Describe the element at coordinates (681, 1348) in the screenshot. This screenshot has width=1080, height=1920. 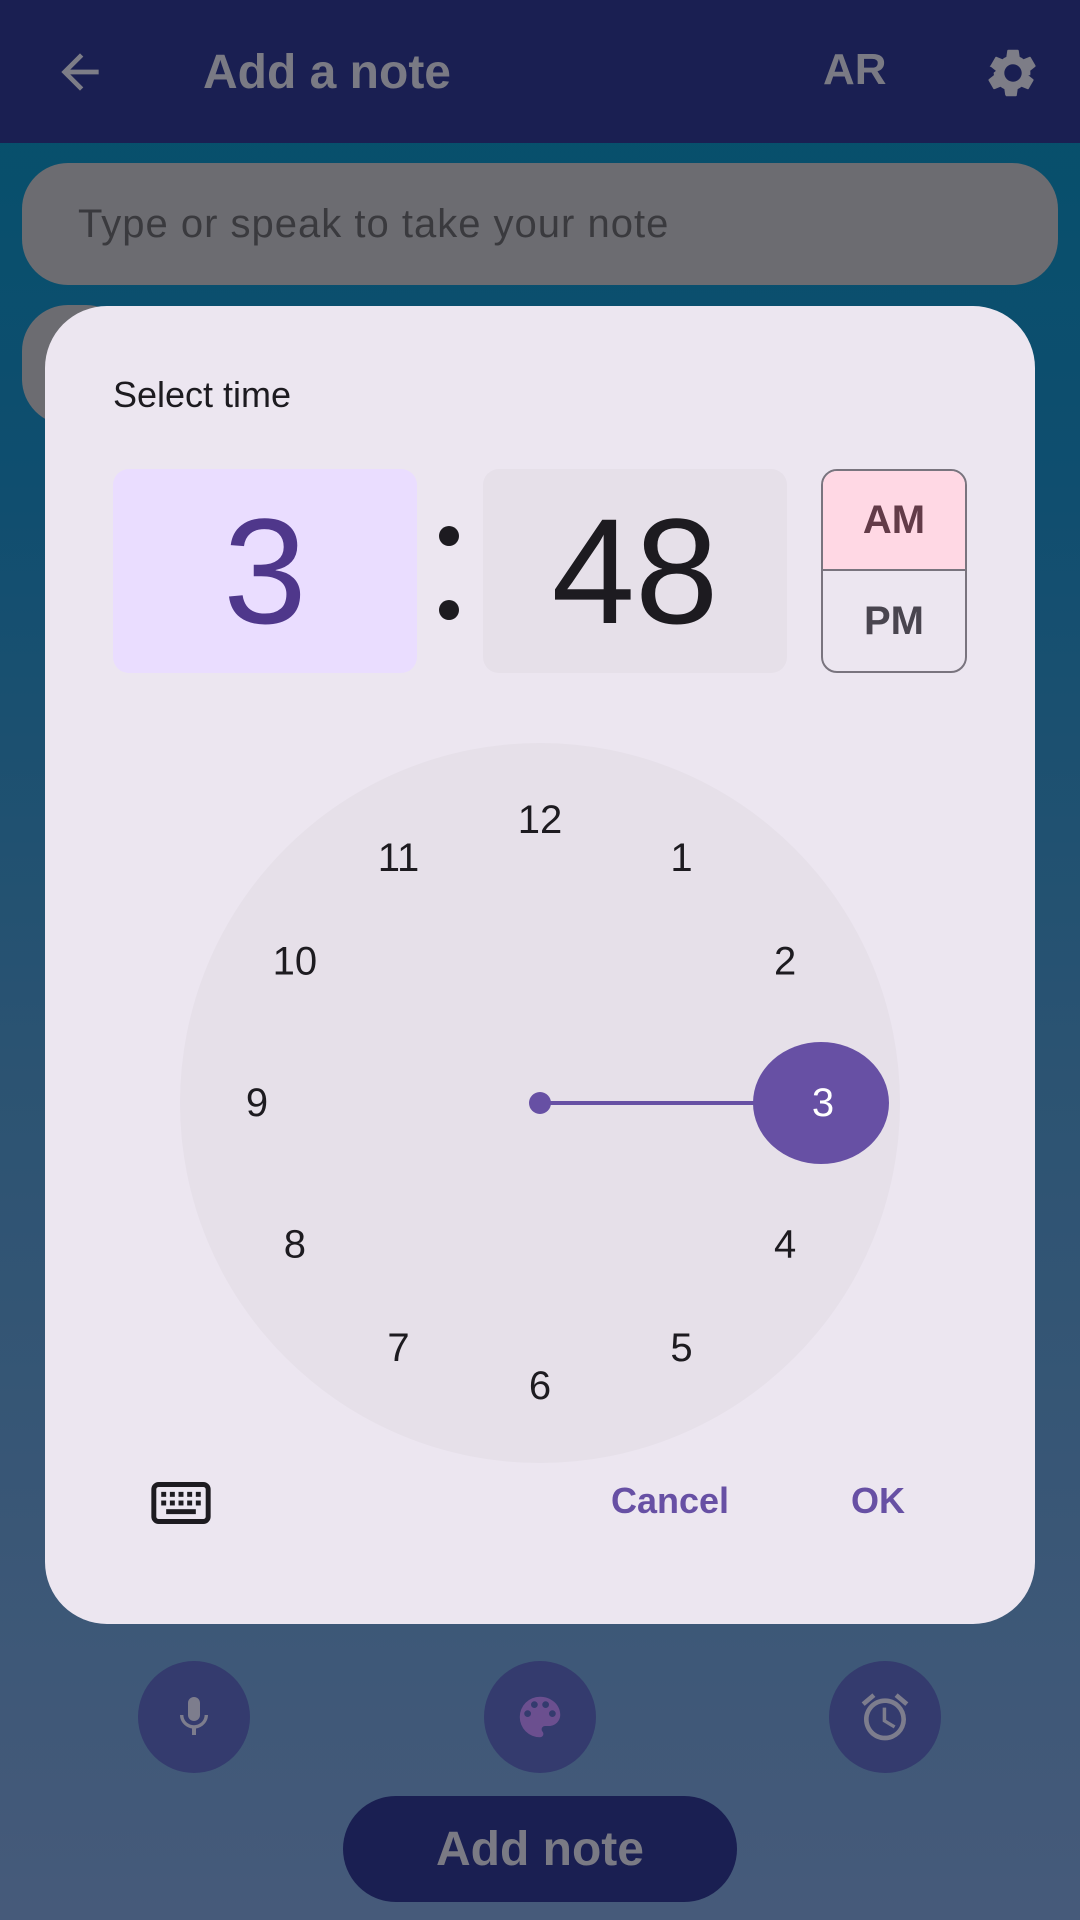
I see `clock-number-5: 5` at that location.